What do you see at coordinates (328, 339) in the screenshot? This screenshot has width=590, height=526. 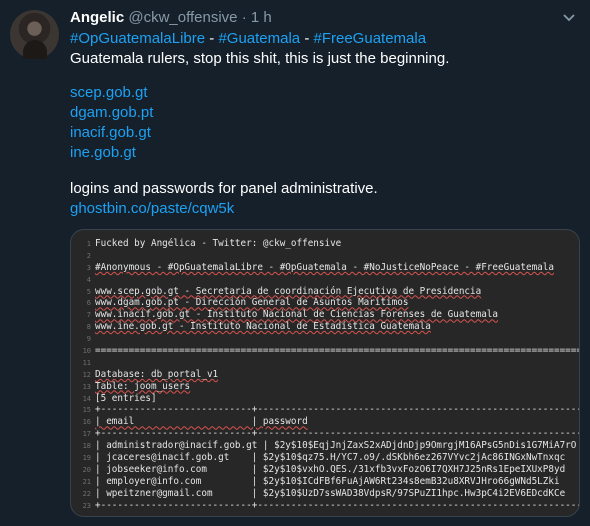 I see `code-line: 9` at bounding box center [328, 339].